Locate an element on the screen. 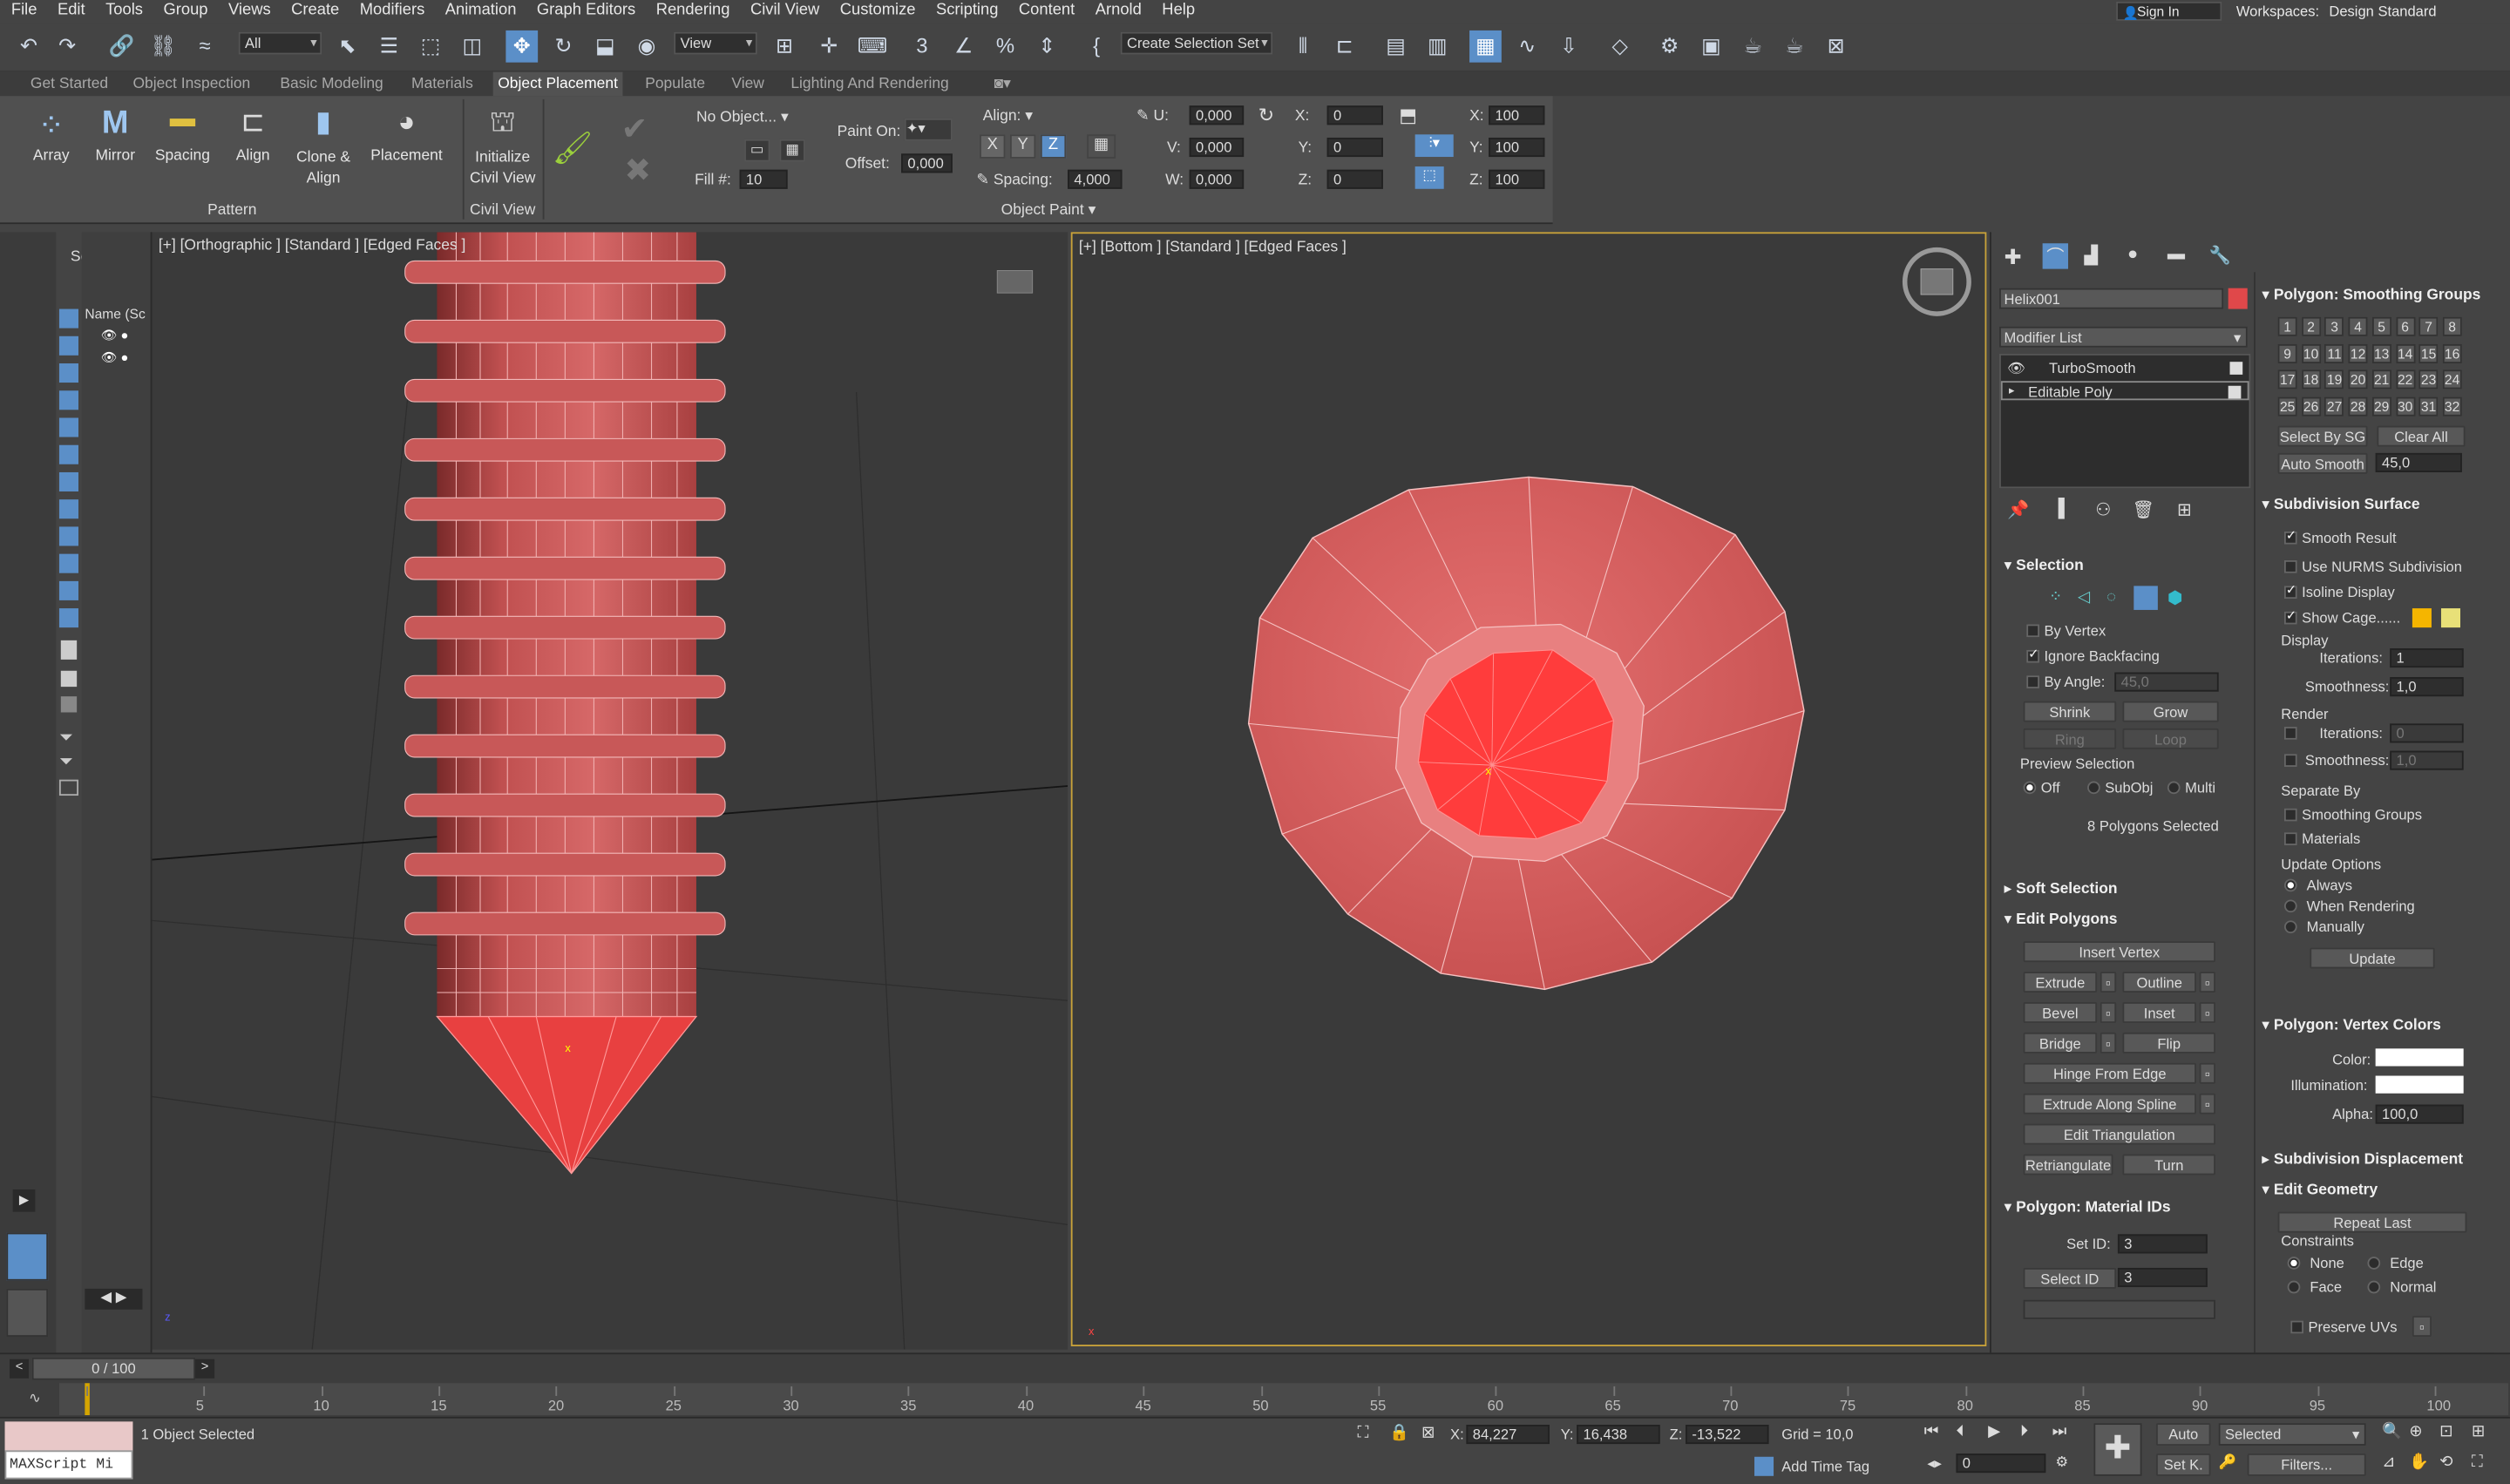 This screenshot has height=1484, width=2510. selection-set-combo: Create Selection Set is located at coordinates (1197, 43).